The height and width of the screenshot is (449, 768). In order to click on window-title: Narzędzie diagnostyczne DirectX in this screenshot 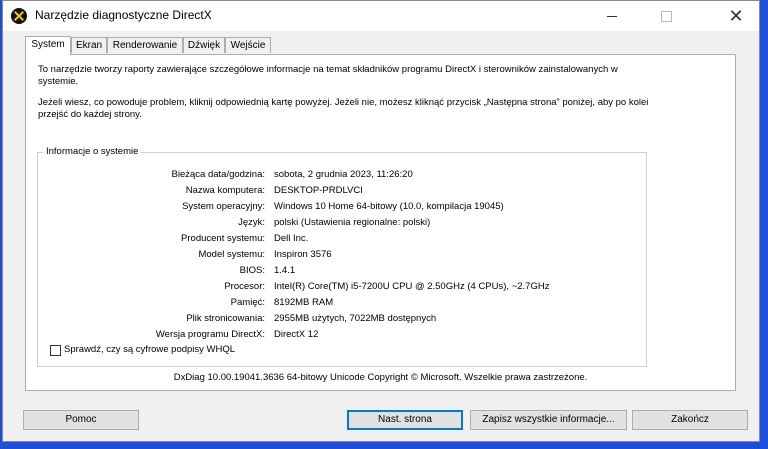, I will do `click(123, 15)`.